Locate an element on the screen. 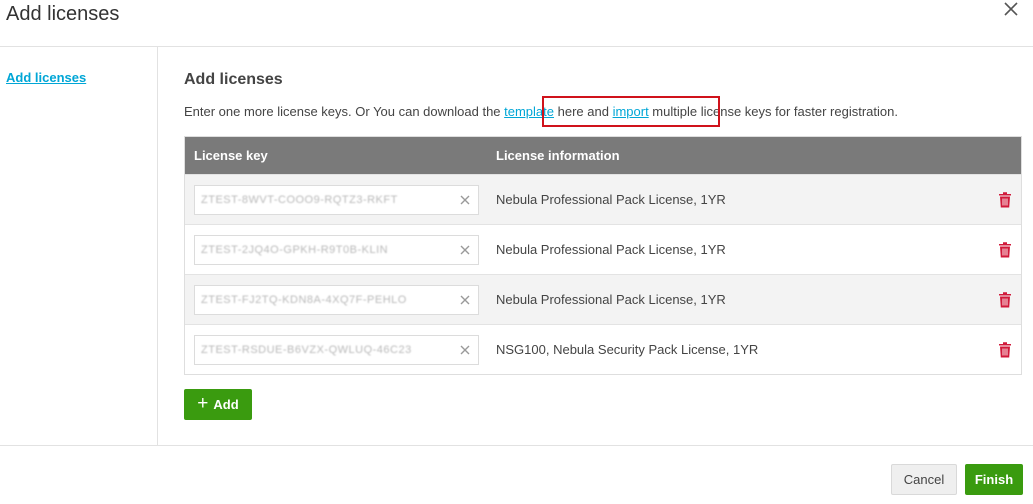 This screenshot has width=1033, height=504. license-key-input: ZTEST-8WVT-COOO9-RQTZ3-RKFT is located at coordinates (336, 199).